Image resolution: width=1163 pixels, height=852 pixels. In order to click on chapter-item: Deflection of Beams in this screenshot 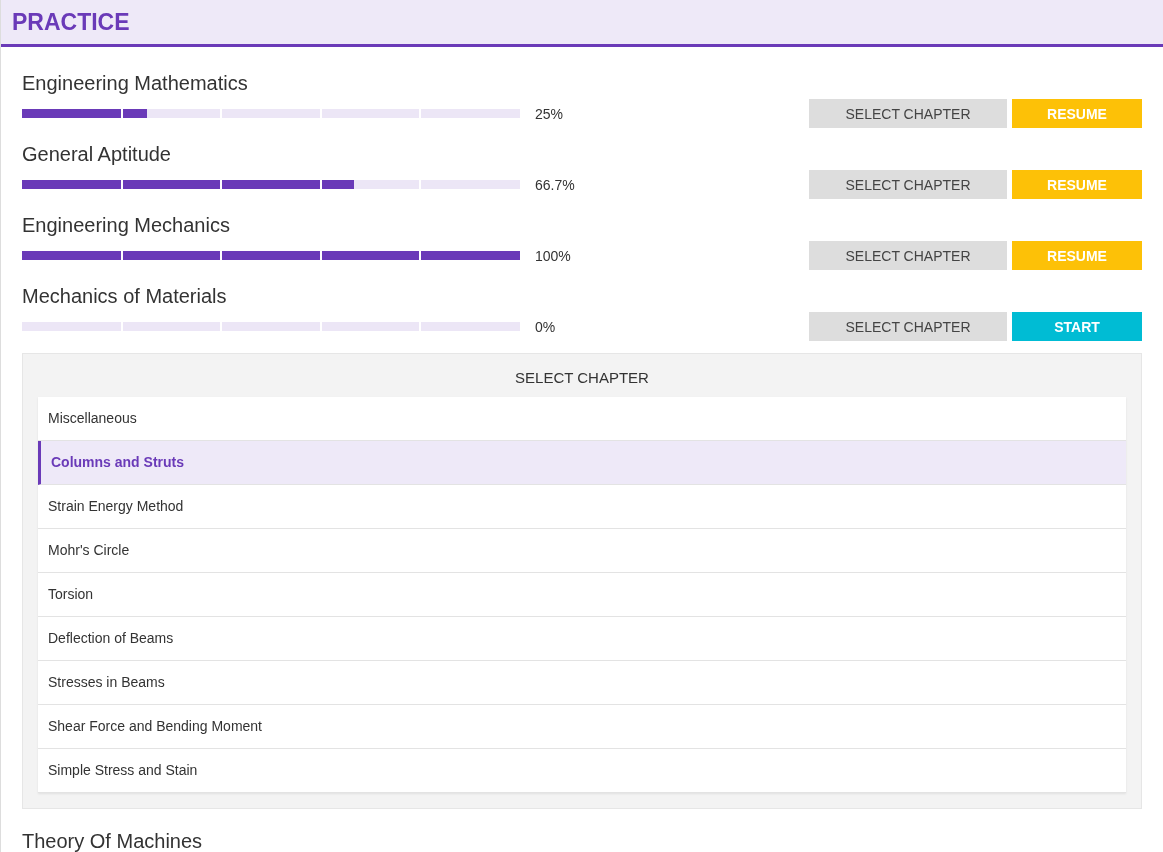, I will do `click(582, 639)`.